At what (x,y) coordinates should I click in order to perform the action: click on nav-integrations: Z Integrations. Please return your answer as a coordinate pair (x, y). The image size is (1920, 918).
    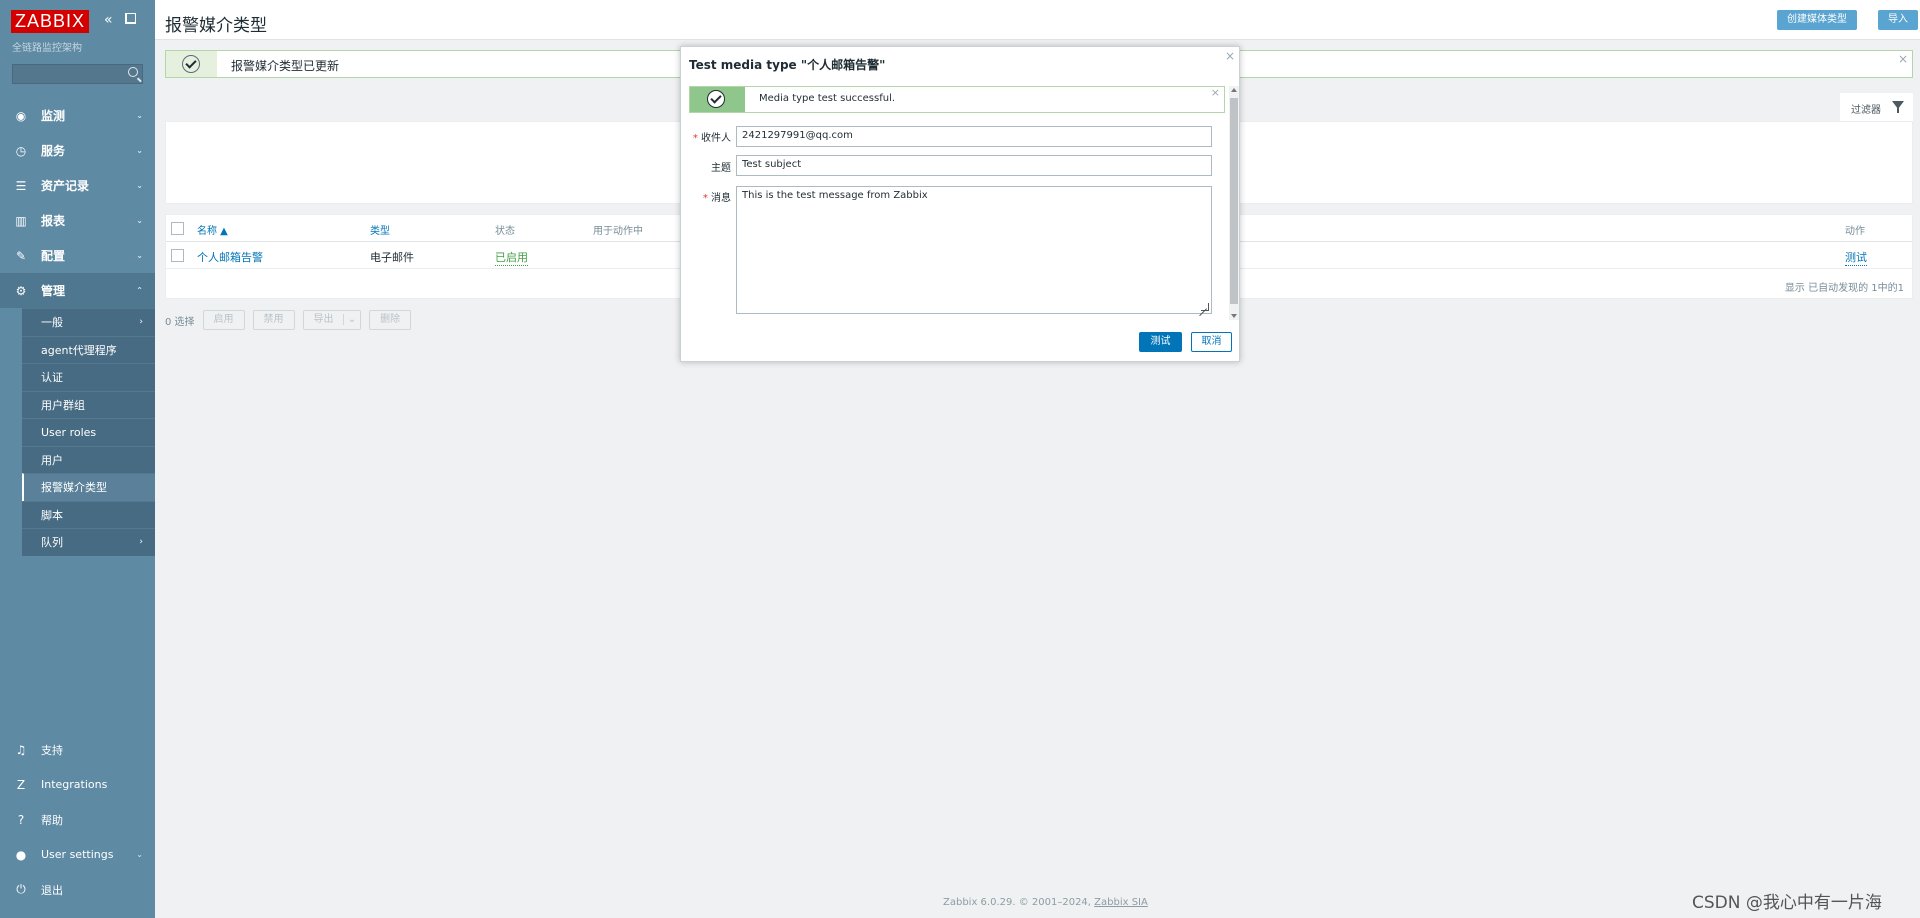
    Looking at the image, I should click on (77, 784).